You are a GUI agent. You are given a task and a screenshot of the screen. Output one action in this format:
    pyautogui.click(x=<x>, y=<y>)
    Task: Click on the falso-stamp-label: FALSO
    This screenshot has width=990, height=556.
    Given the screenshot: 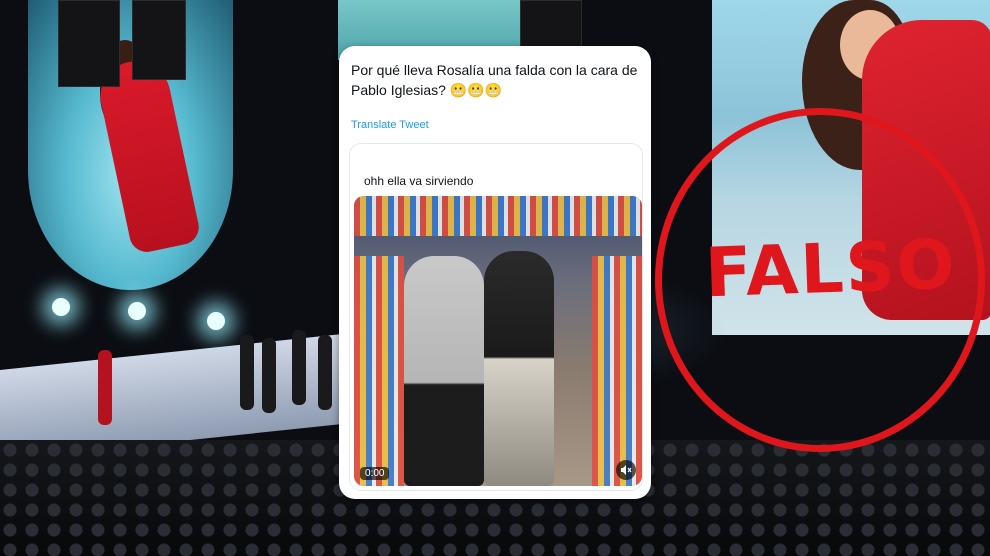 What is the action you would take?
    pyautogui.click(x=830, y=269)
    